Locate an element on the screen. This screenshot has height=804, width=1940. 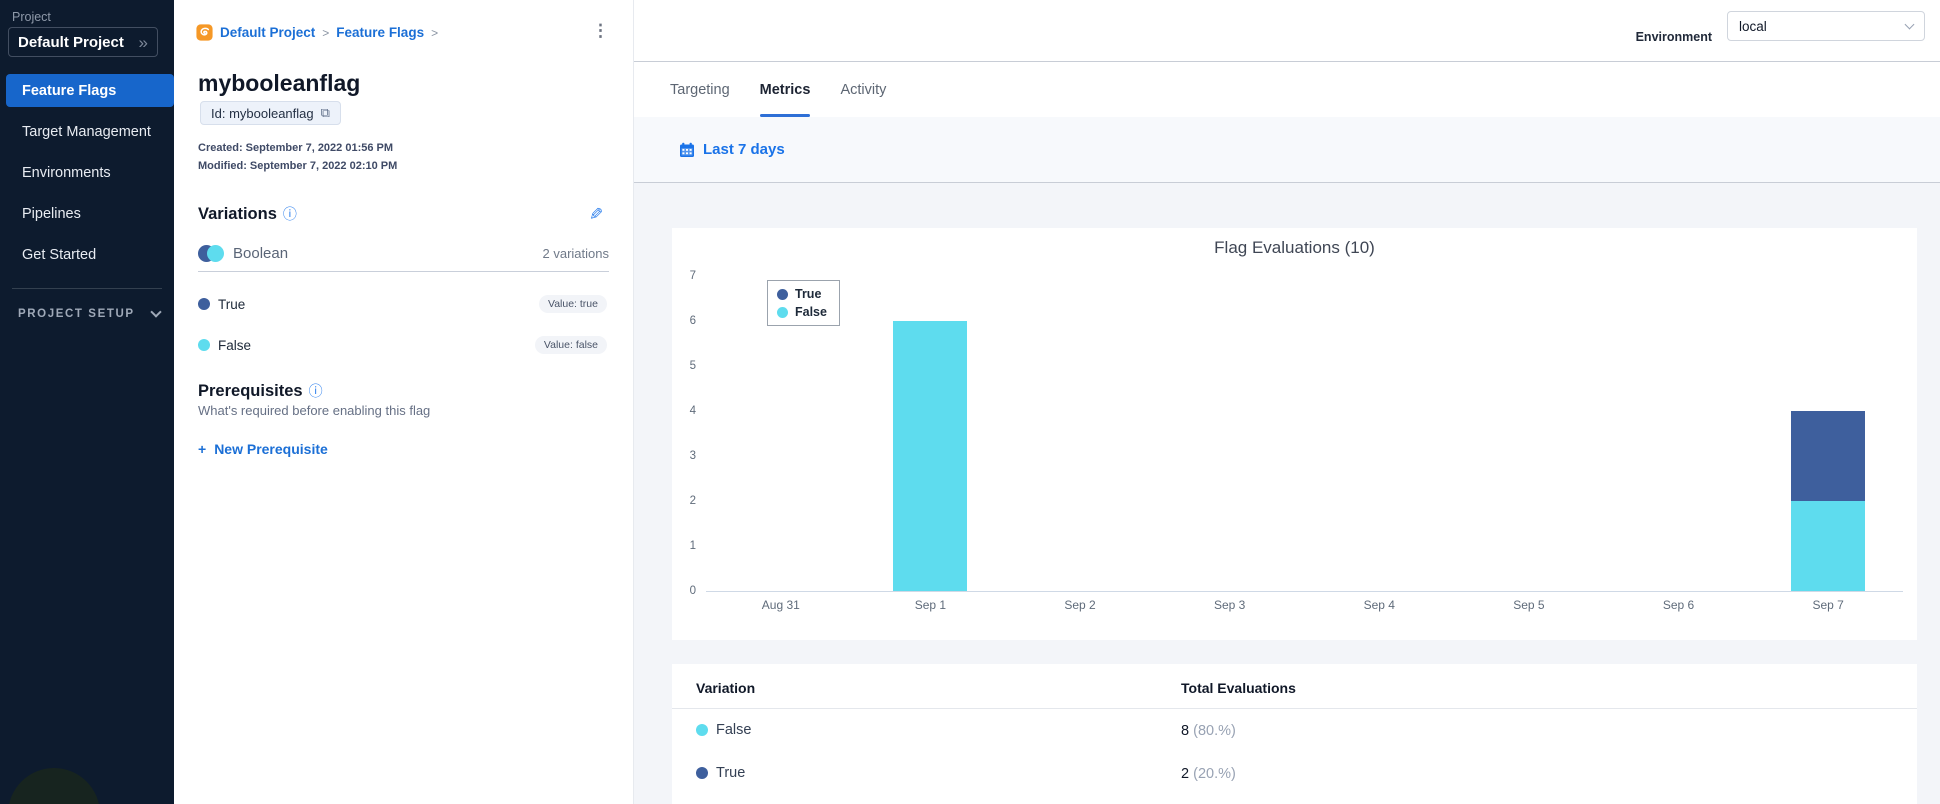
y-axis-tick: 5 is located at coordinates (692, 366).